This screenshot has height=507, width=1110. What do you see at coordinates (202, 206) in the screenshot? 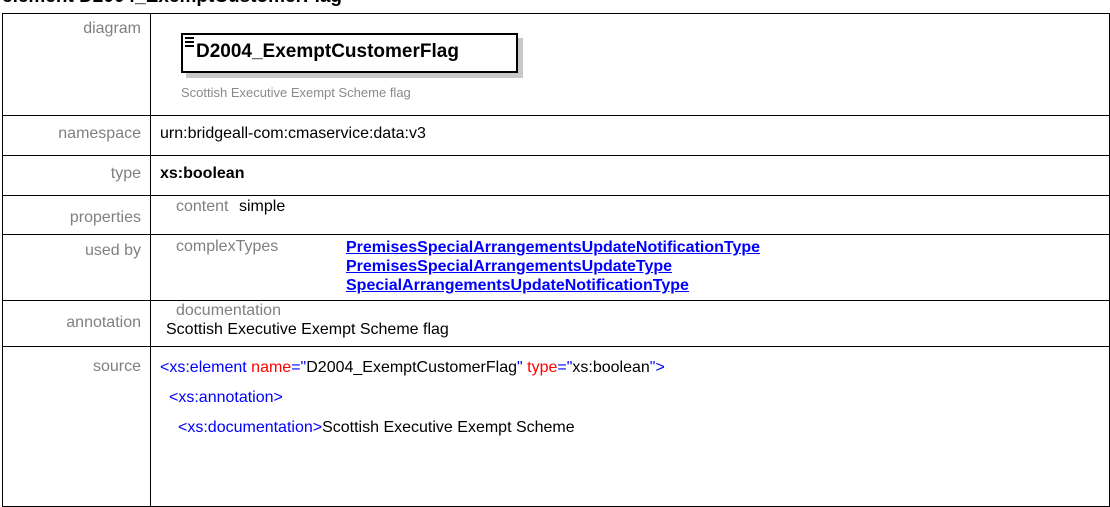
I see `properties-key: content` at bounding box center [202, 206].